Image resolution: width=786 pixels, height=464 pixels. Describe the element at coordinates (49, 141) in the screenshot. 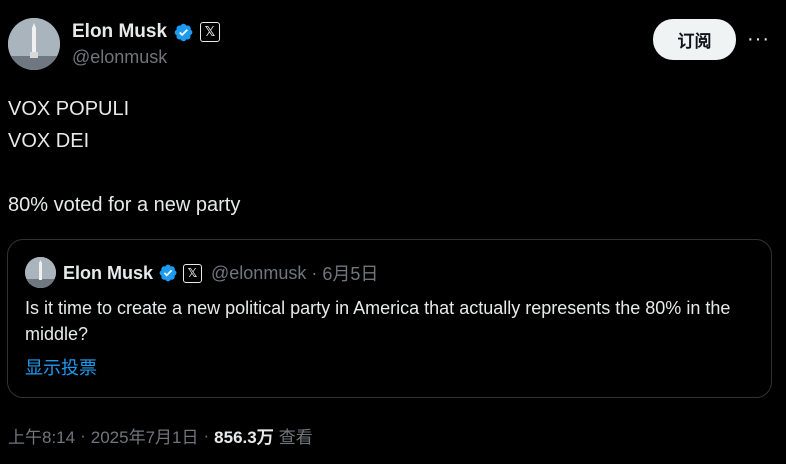

I see `post-text-line: VOX DEI` at that location.